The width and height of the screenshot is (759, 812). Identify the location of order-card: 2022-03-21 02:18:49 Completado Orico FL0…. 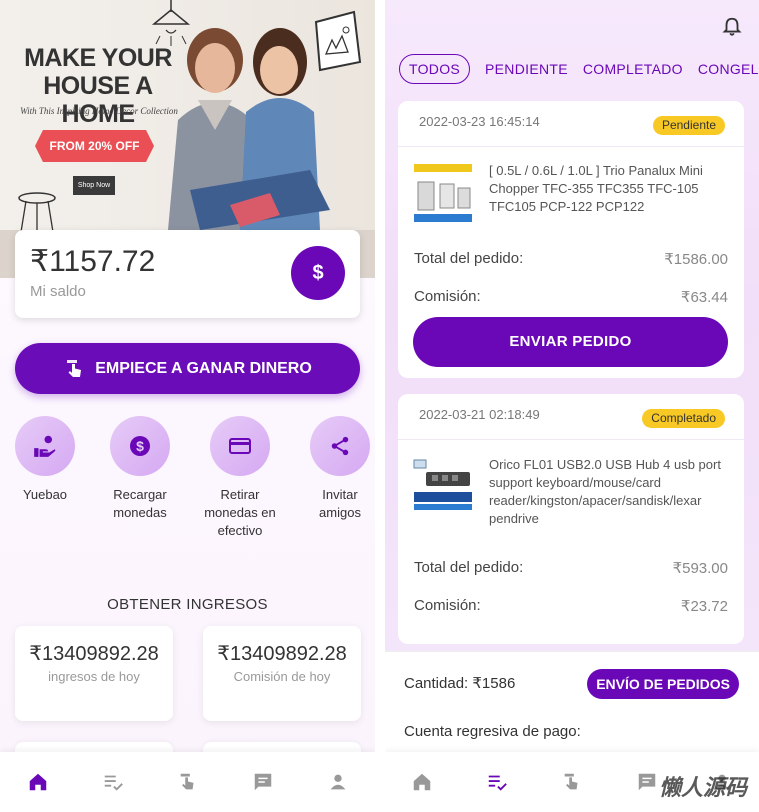
(571, 519).